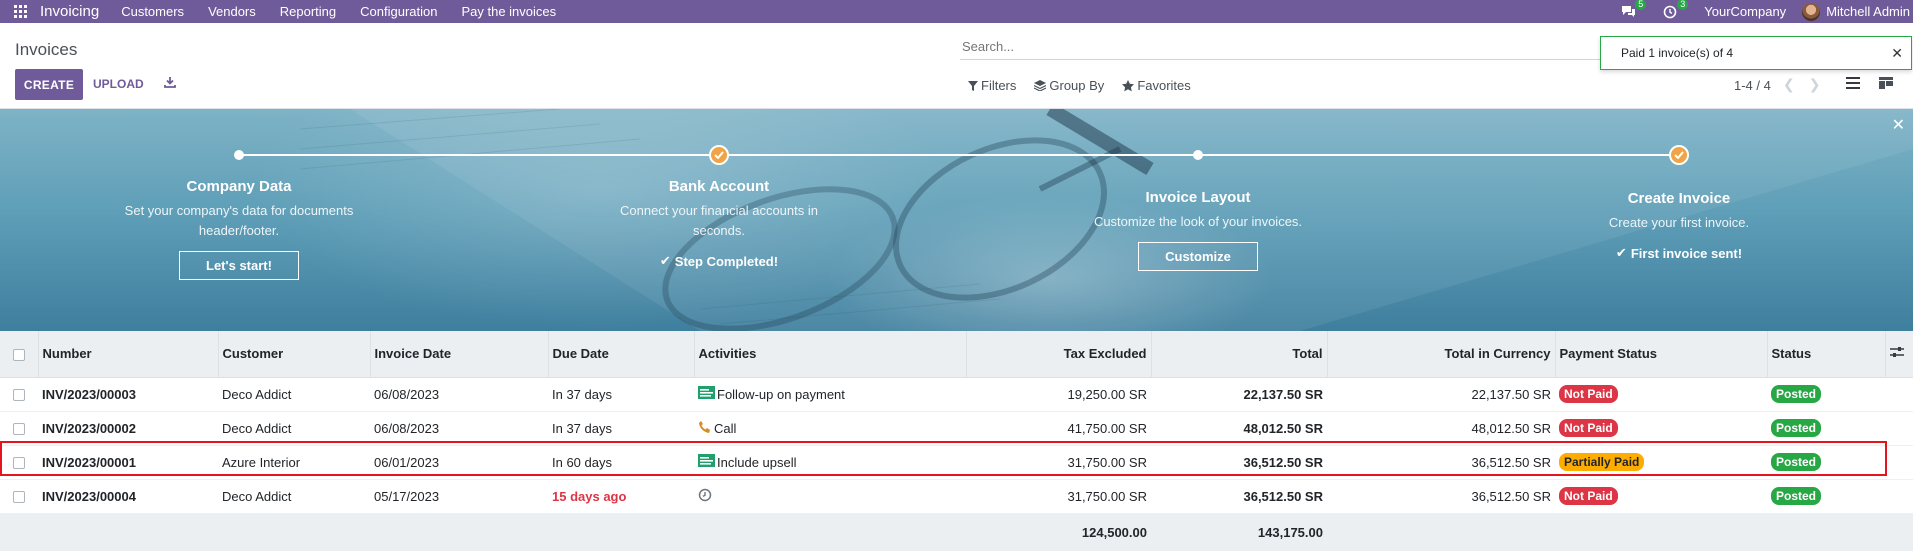 The image size is (1913, 553). I want to click on search-options: Filters Group By Favorites, so click(1088, 85).